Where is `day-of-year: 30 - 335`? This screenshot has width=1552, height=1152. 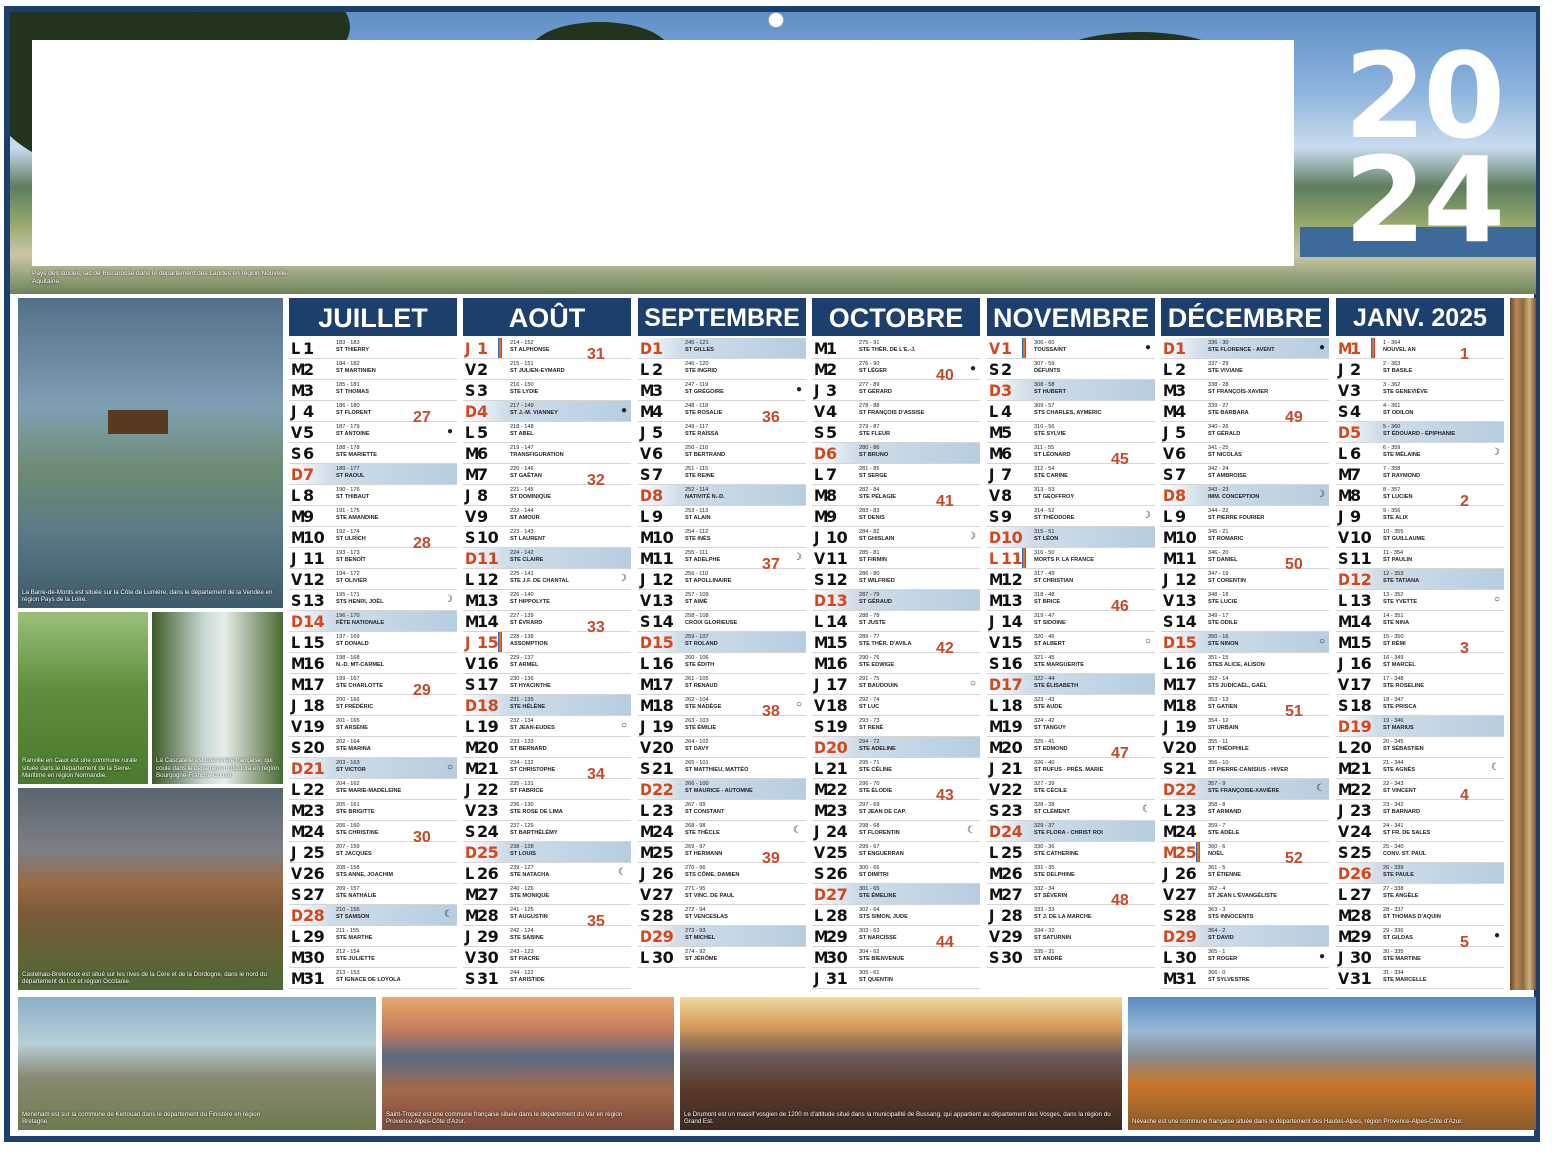 day-of-year: 30 - 335 is located at coordinates (1393, 952).